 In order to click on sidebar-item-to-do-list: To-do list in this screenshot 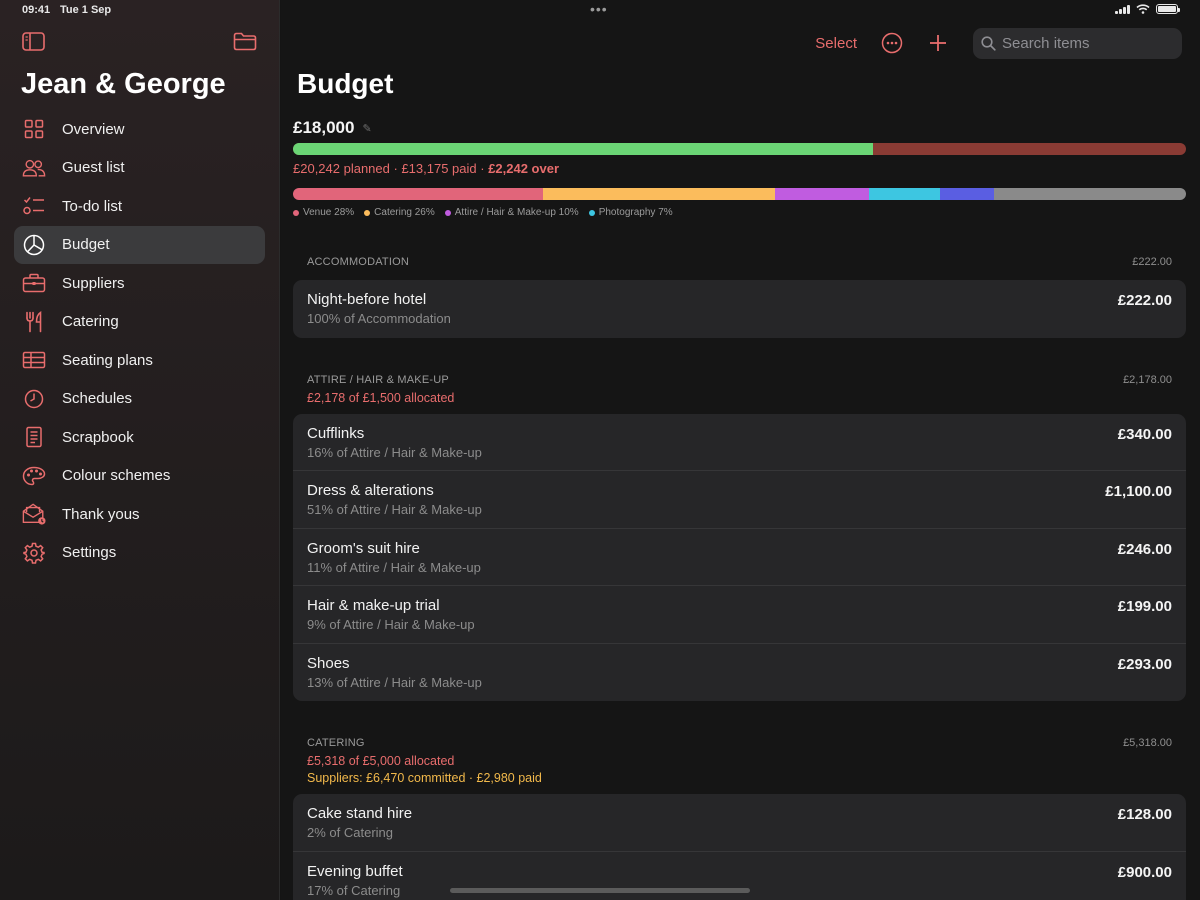, I will do `click(139, 206)`.